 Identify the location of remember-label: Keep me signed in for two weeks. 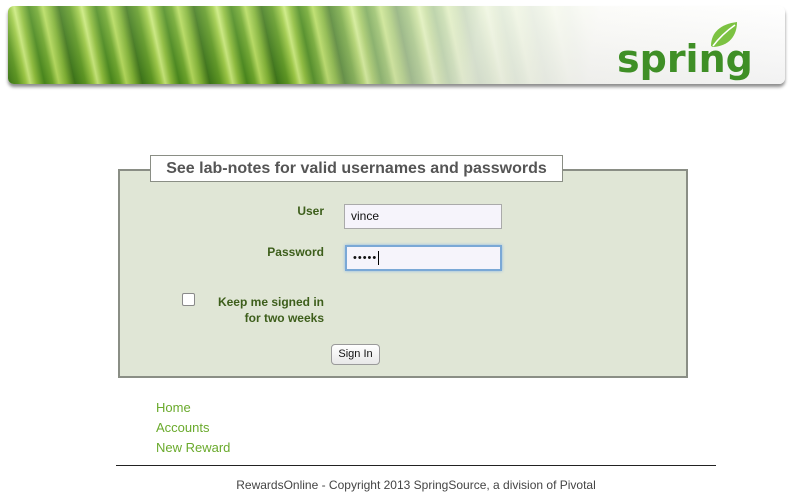
(270, 310).